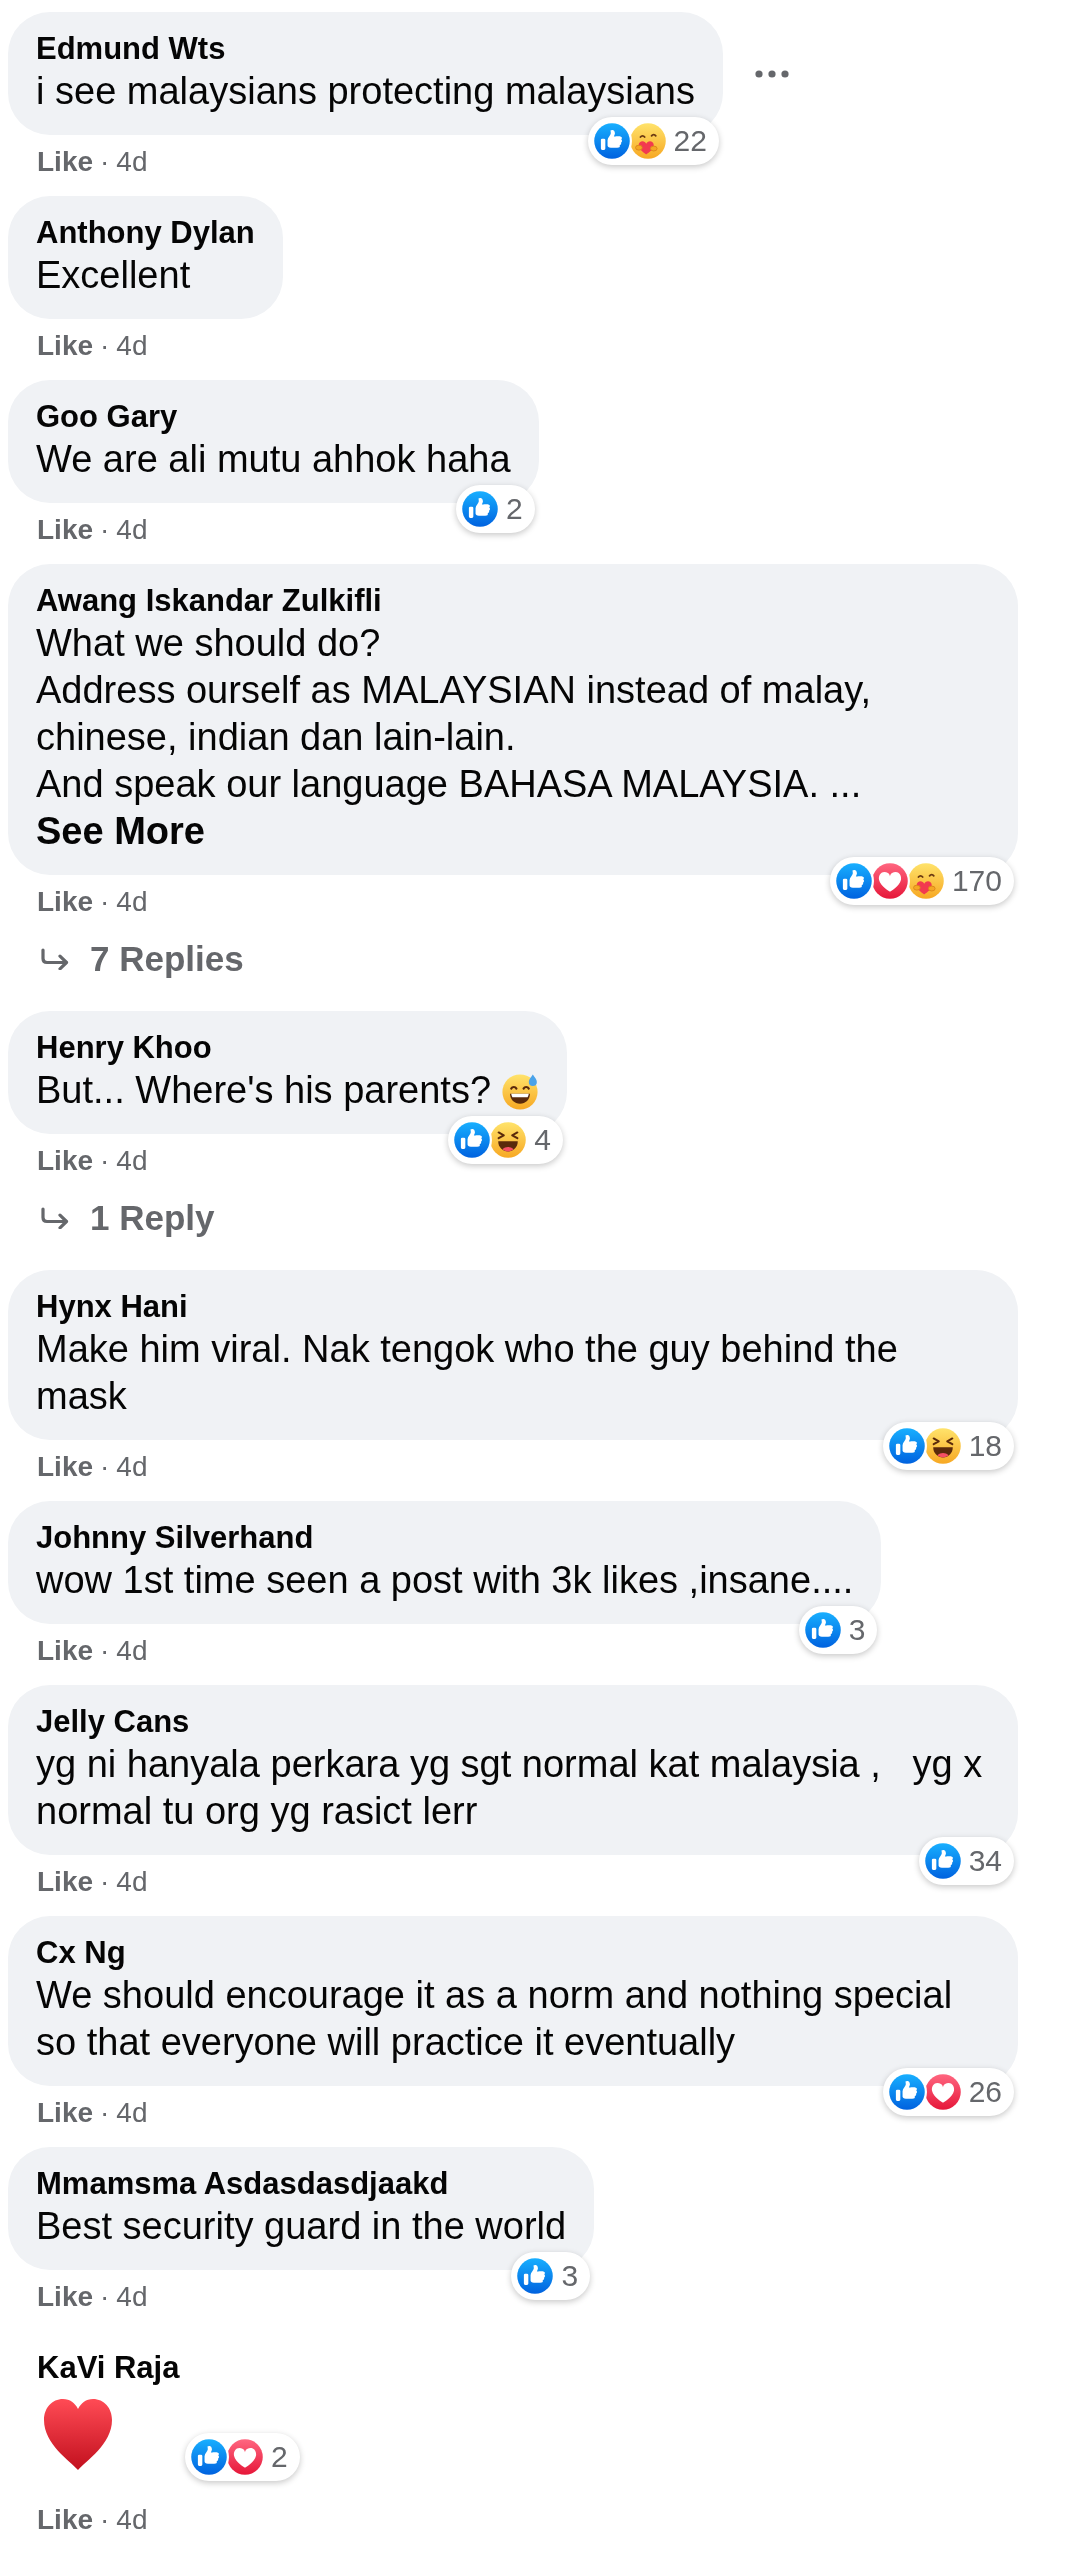 The image size is (1070, 2560). What do you see at coordinates (520, 1091) in the screenshot?
I see `grinning-sweat-face-icon` at bounding box center [520, 1091].